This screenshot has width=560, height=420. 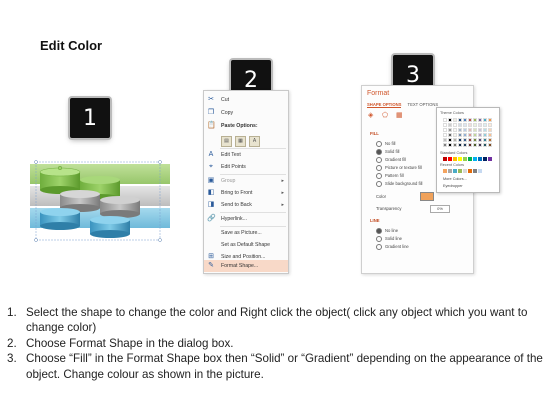 I want to click on menu-item-edit-points: ⌖ Edit Points, so click(x=246, y=167).